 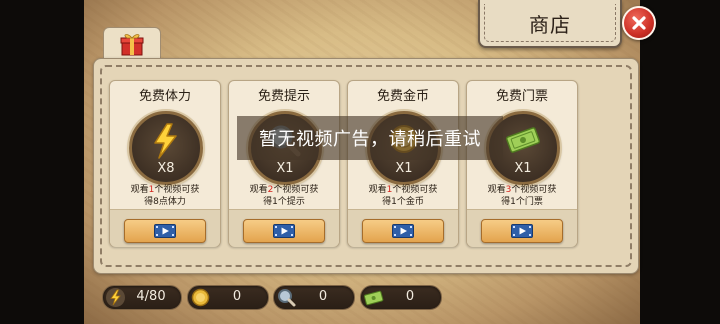 What do you see at coordinates (287, 298) in the screenshot?
I see `magnifier-icon` at bounding box center [287, 298].